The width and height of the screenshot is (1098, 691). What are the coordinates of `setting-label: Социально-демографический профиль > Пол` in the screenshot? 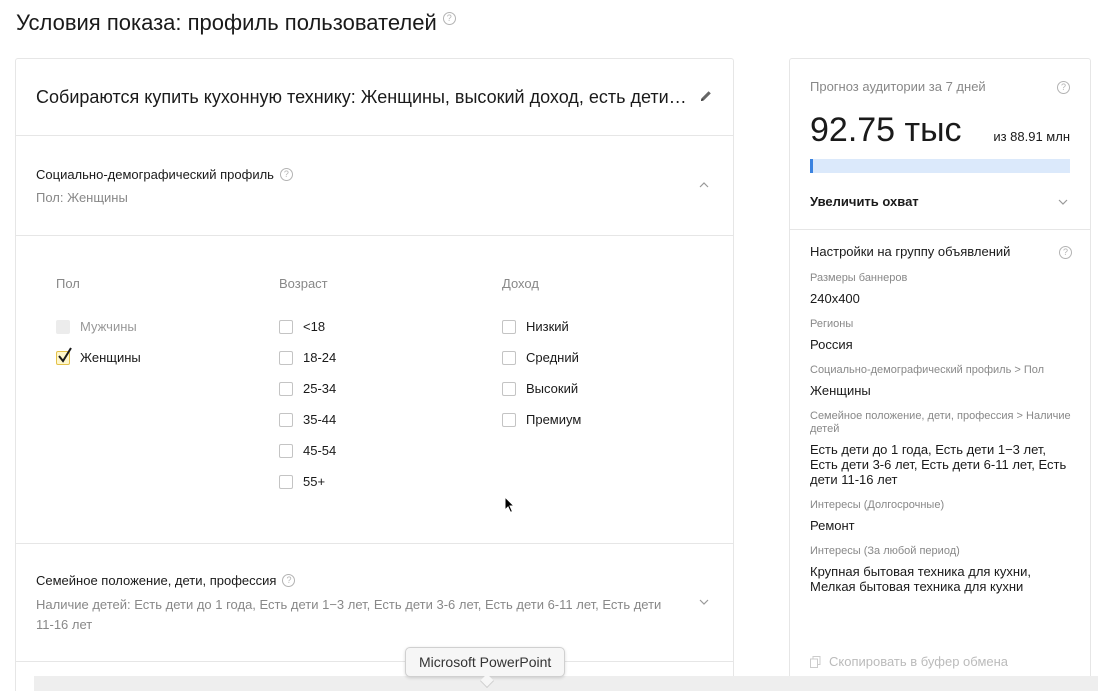 It's located at (927, 370).